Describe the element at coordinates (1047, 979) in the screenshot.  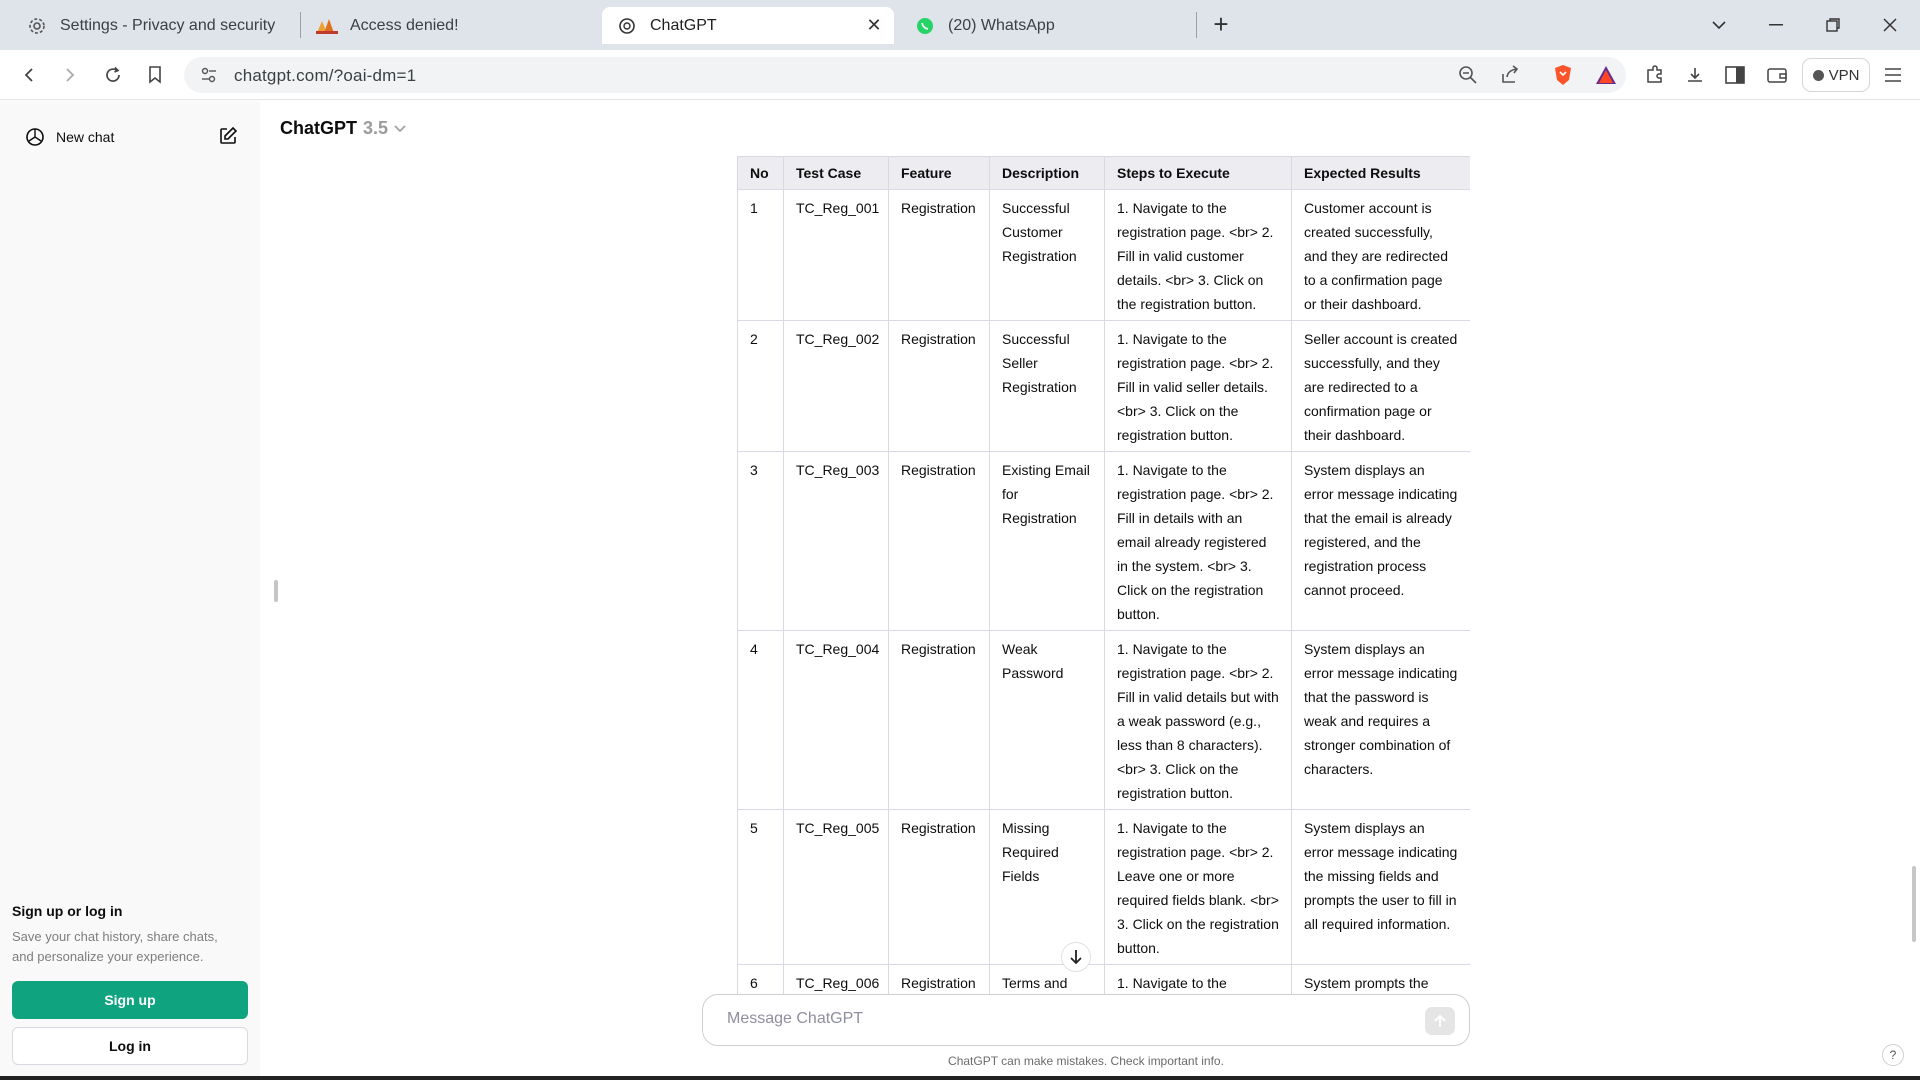
I see `cell-description: Terms and Conditions Acceptance` at that location.